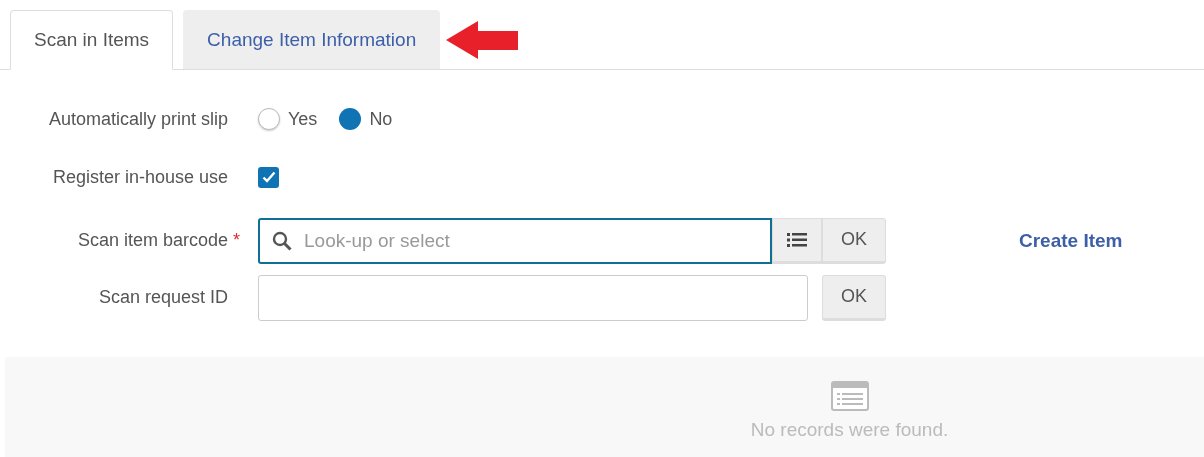  I want to click on tab: Change Item Information, so click(312, 39).